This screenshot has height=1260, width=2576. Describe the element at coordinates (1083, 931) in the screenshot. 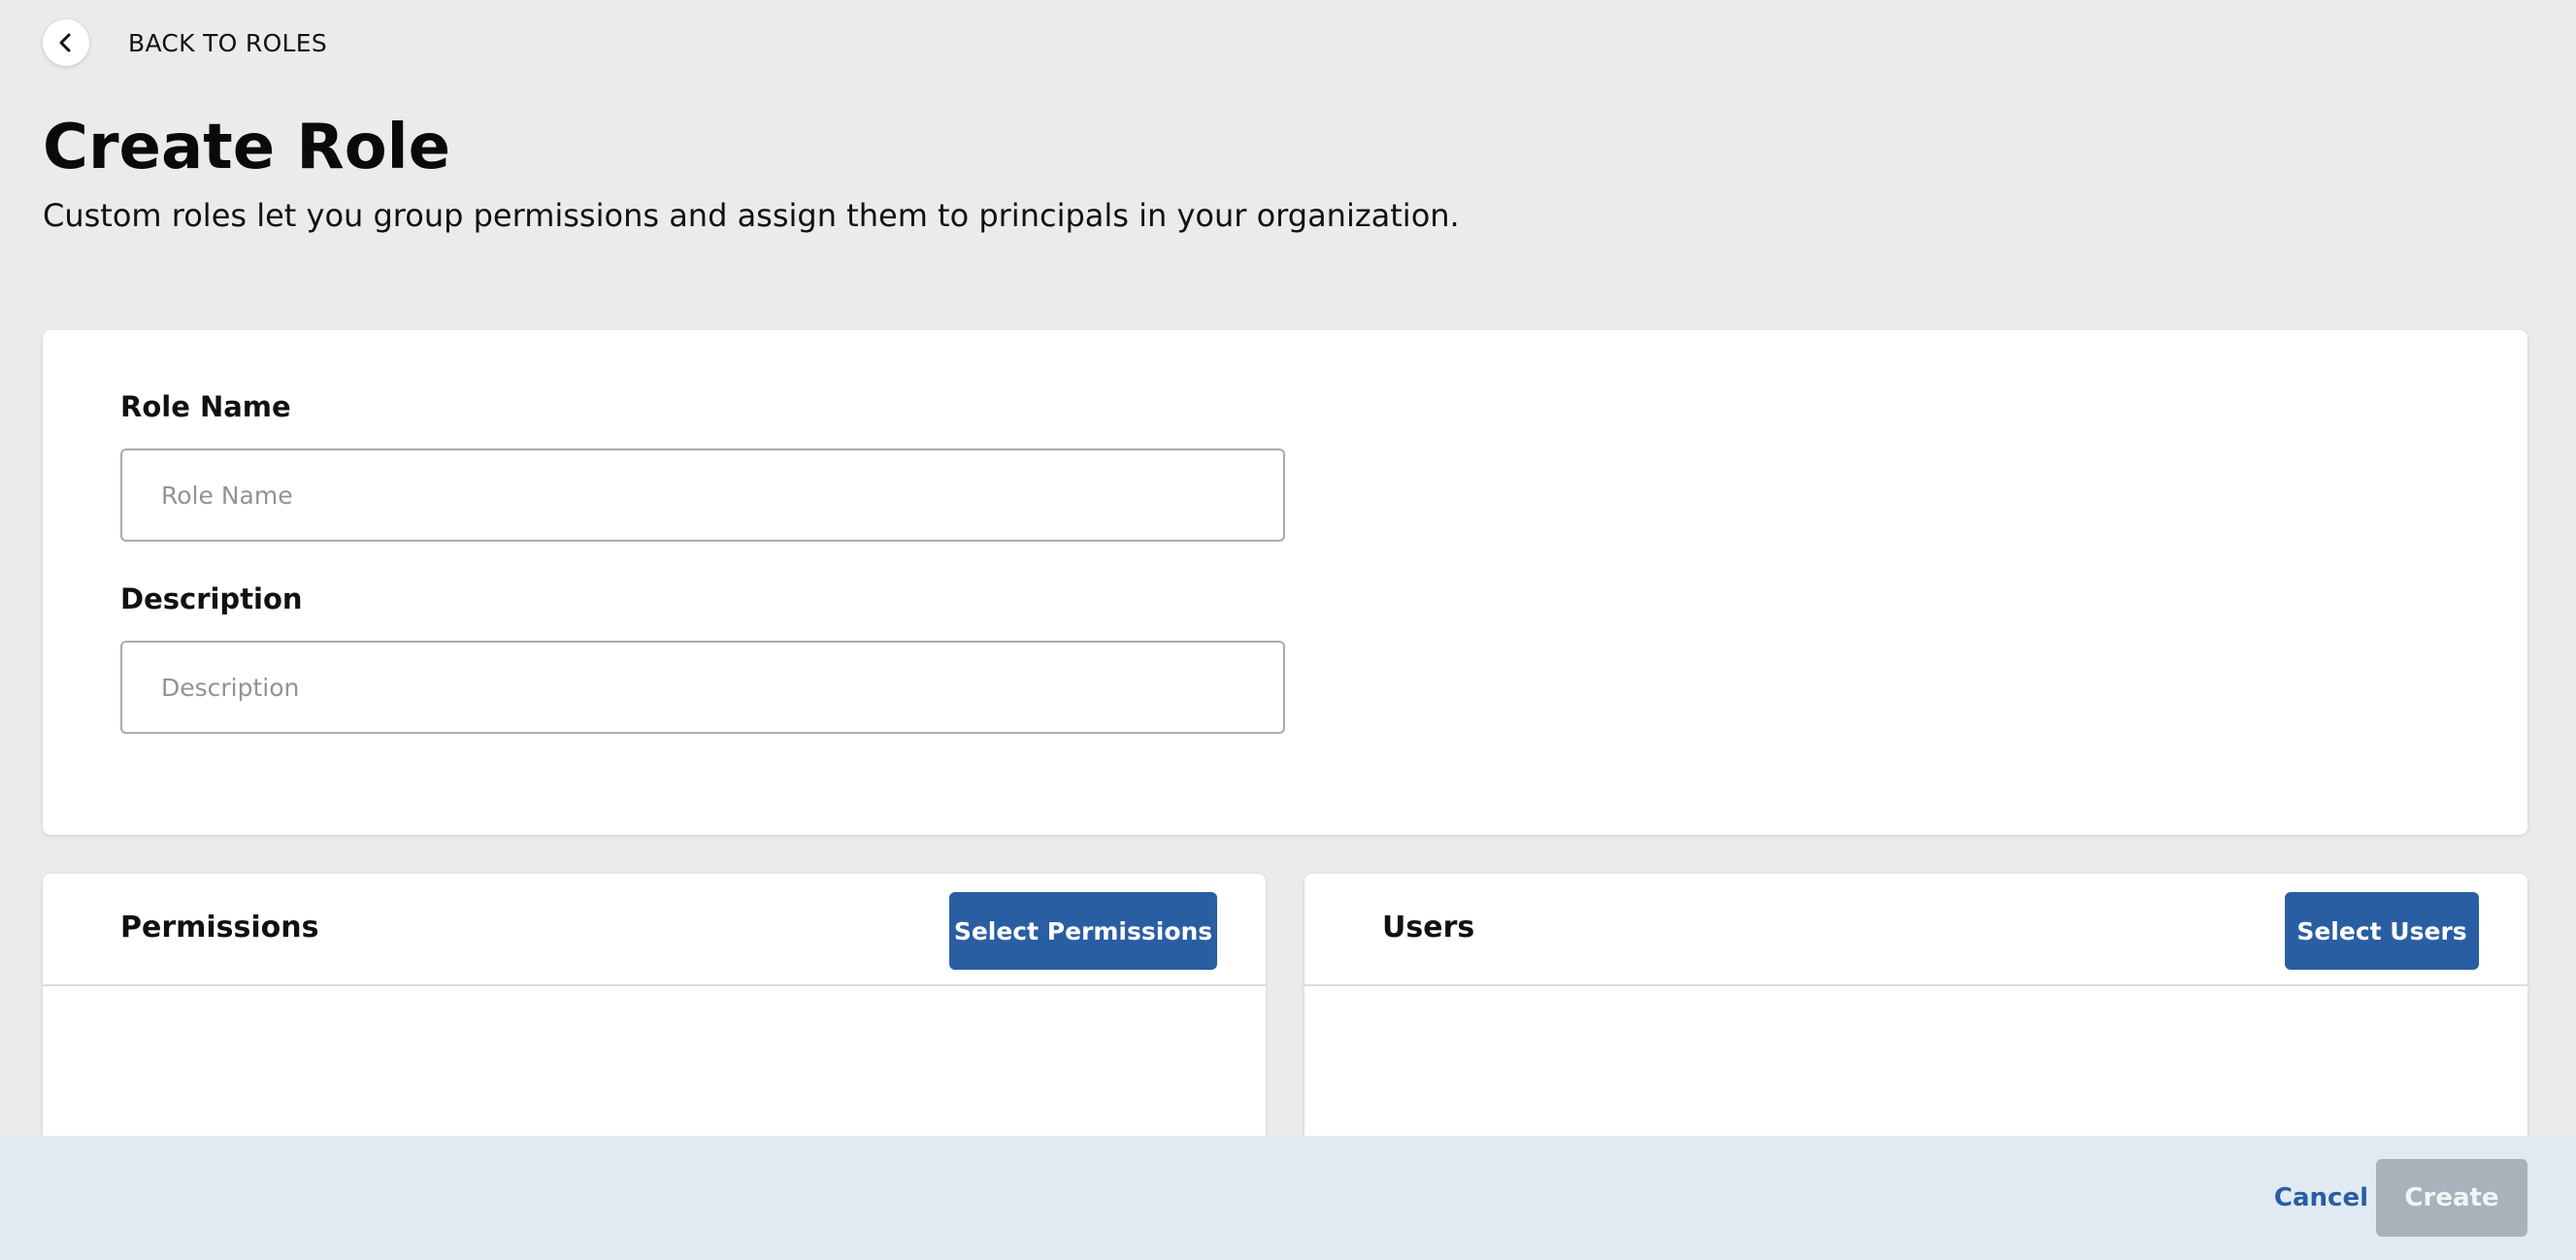

I see `select-permissions-button: Select Permissions` at that location.